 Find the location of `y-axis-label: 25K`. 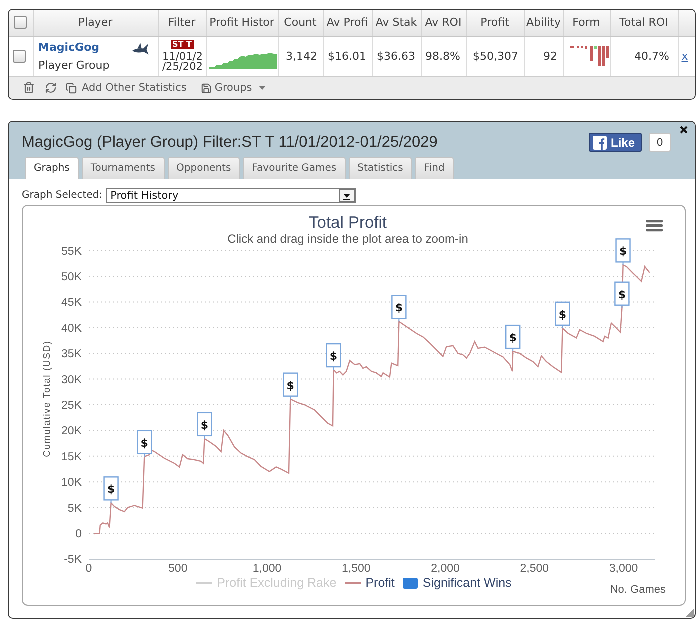

y-axis-label: 25K is located at coordinates (72, 406).